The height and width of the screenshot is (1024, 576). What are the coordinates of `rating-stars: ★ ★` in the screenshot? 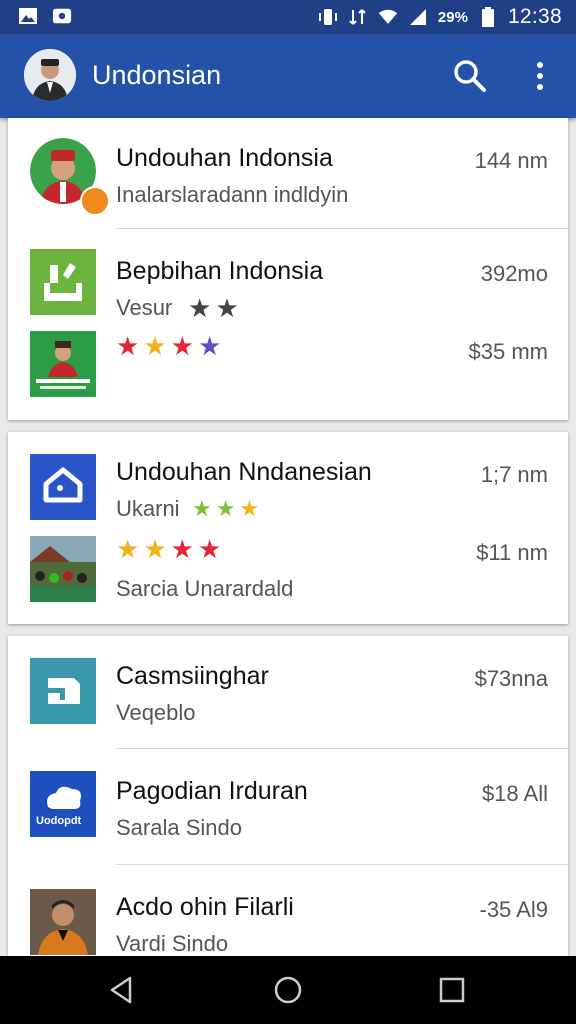 It's located at (213, 308).